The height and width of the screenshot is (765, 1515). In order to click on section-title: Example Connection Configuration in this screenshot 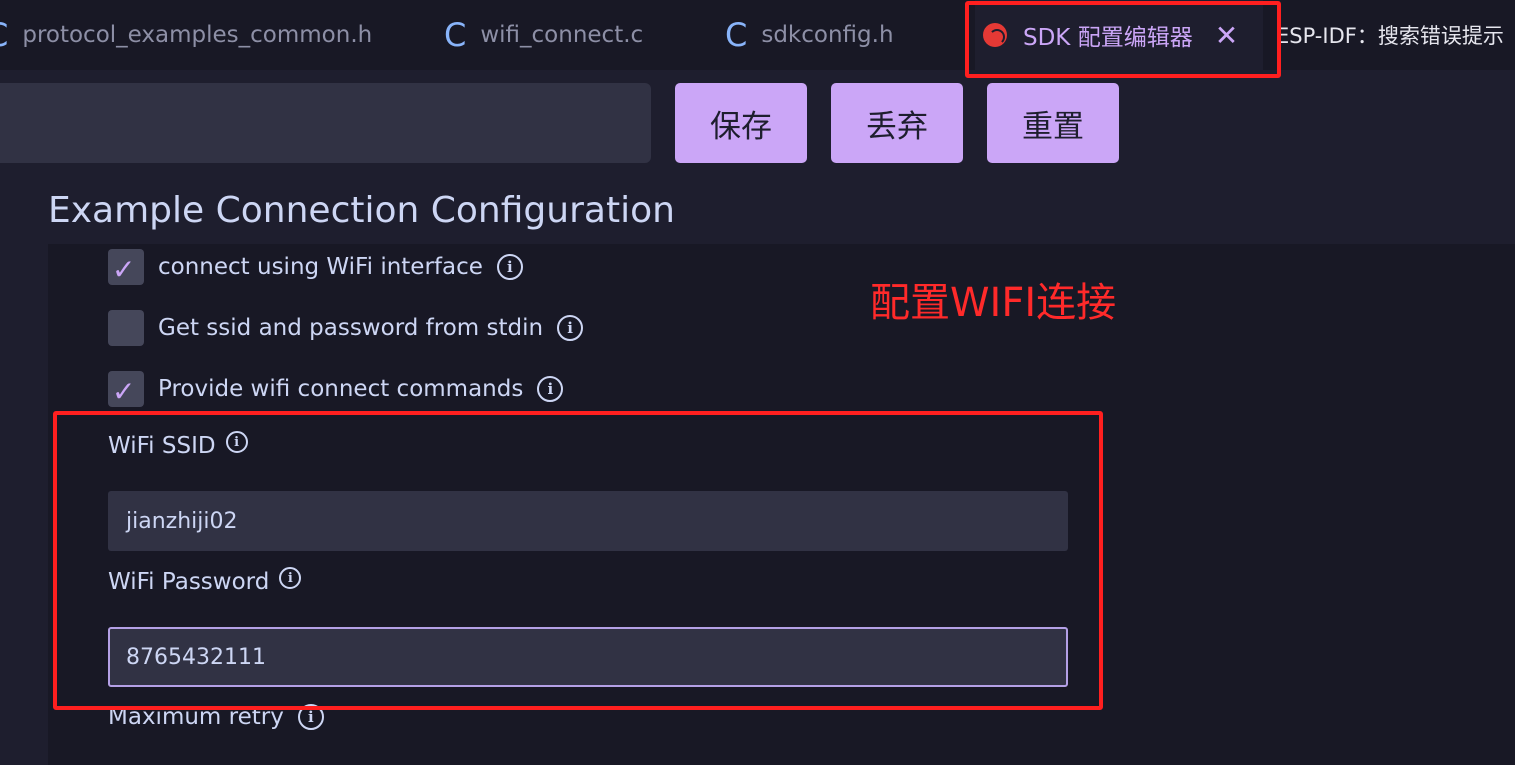, I will do `click(361, 210)`.